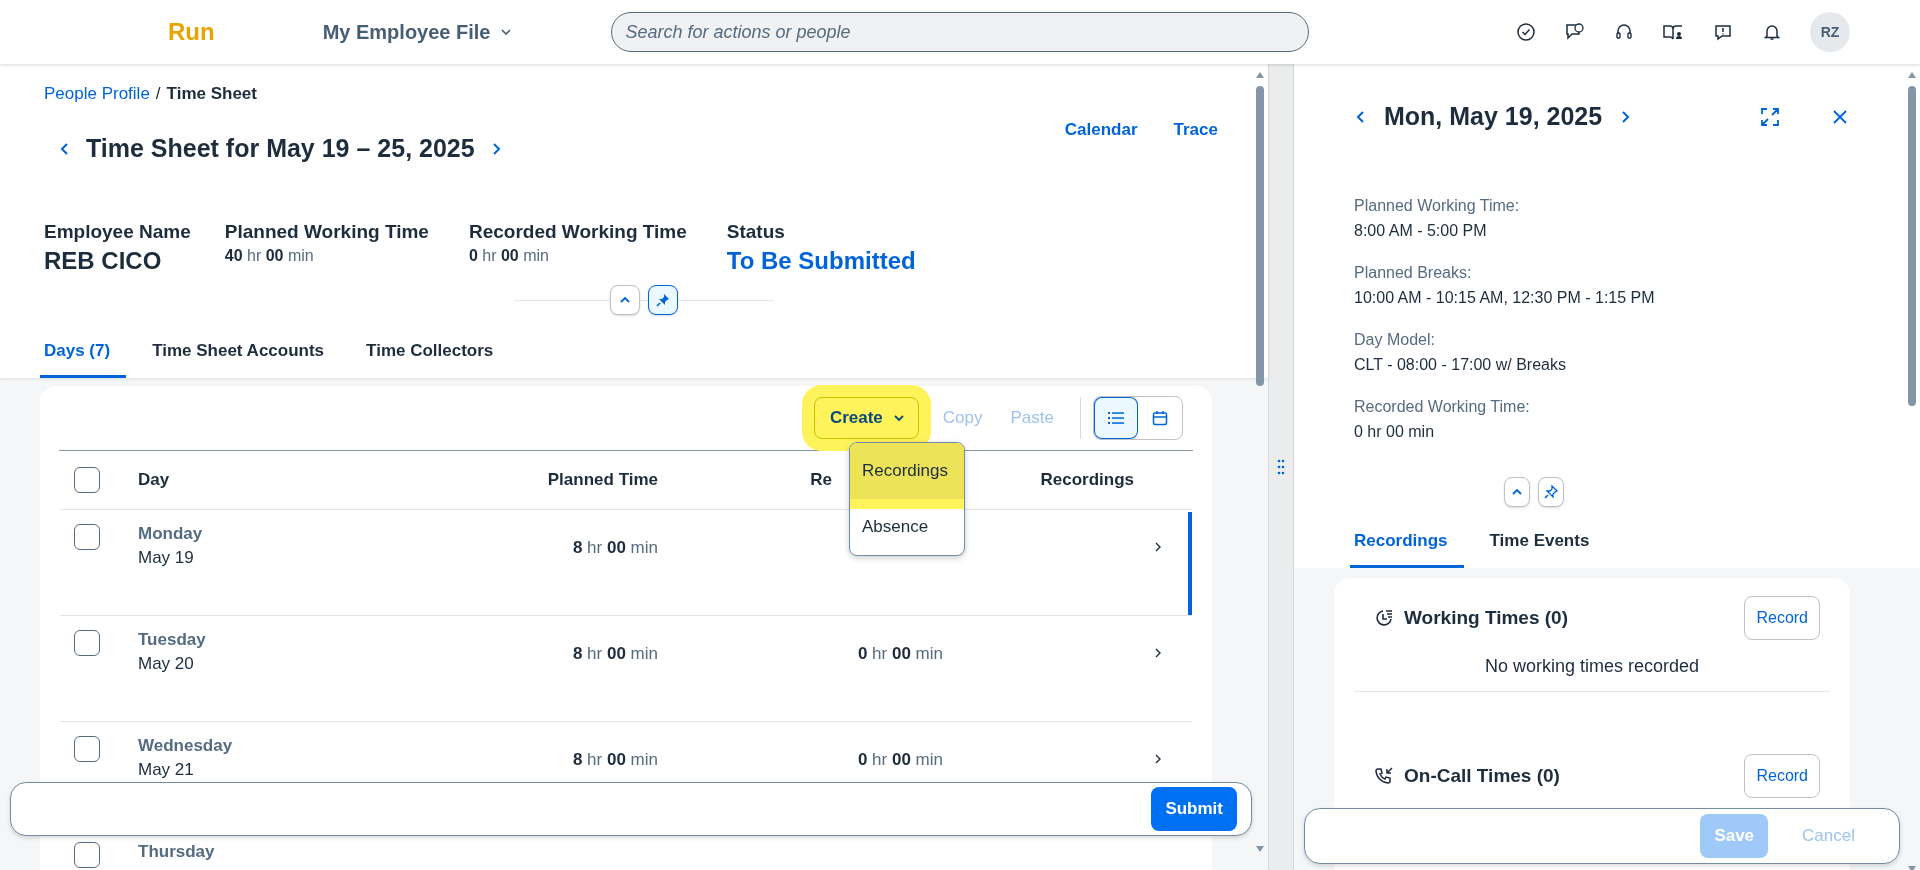  Describe the element at coordinates (1460, 365) in the screenshot. I see `field-value: CLT - 08:00 - 17:00 w/ Breaks` at that location.